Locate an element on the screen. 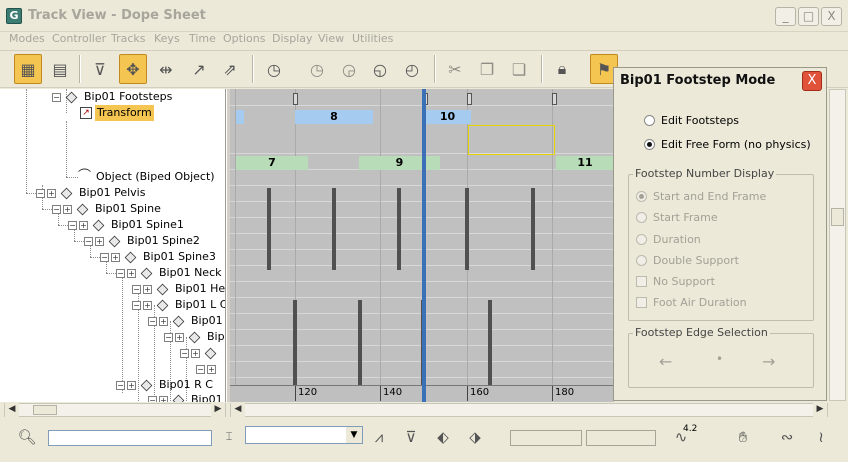 The image size is (848, 462). scale-time-icon: ◵ is located at coordinates (380, 69).